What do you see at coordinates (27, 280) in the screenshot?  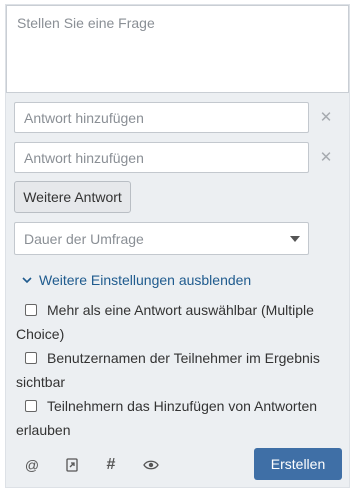 I see `chevron-down-icon` at bounding box center [27, 280].